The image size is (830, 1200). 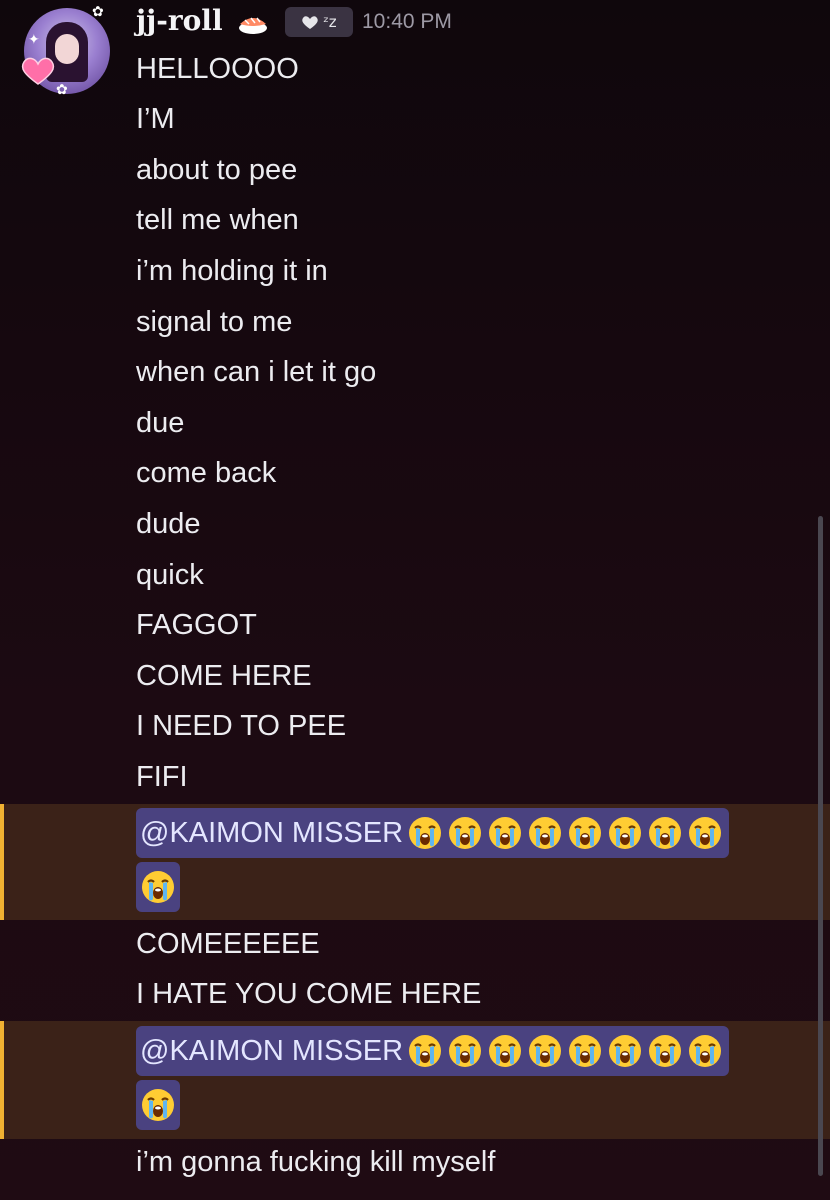 What do you see at coordinates (316, 1162) in the screenshot?
I see `message-line: i’m gonna fucking kill myself` at bounding box center [316, 1162].